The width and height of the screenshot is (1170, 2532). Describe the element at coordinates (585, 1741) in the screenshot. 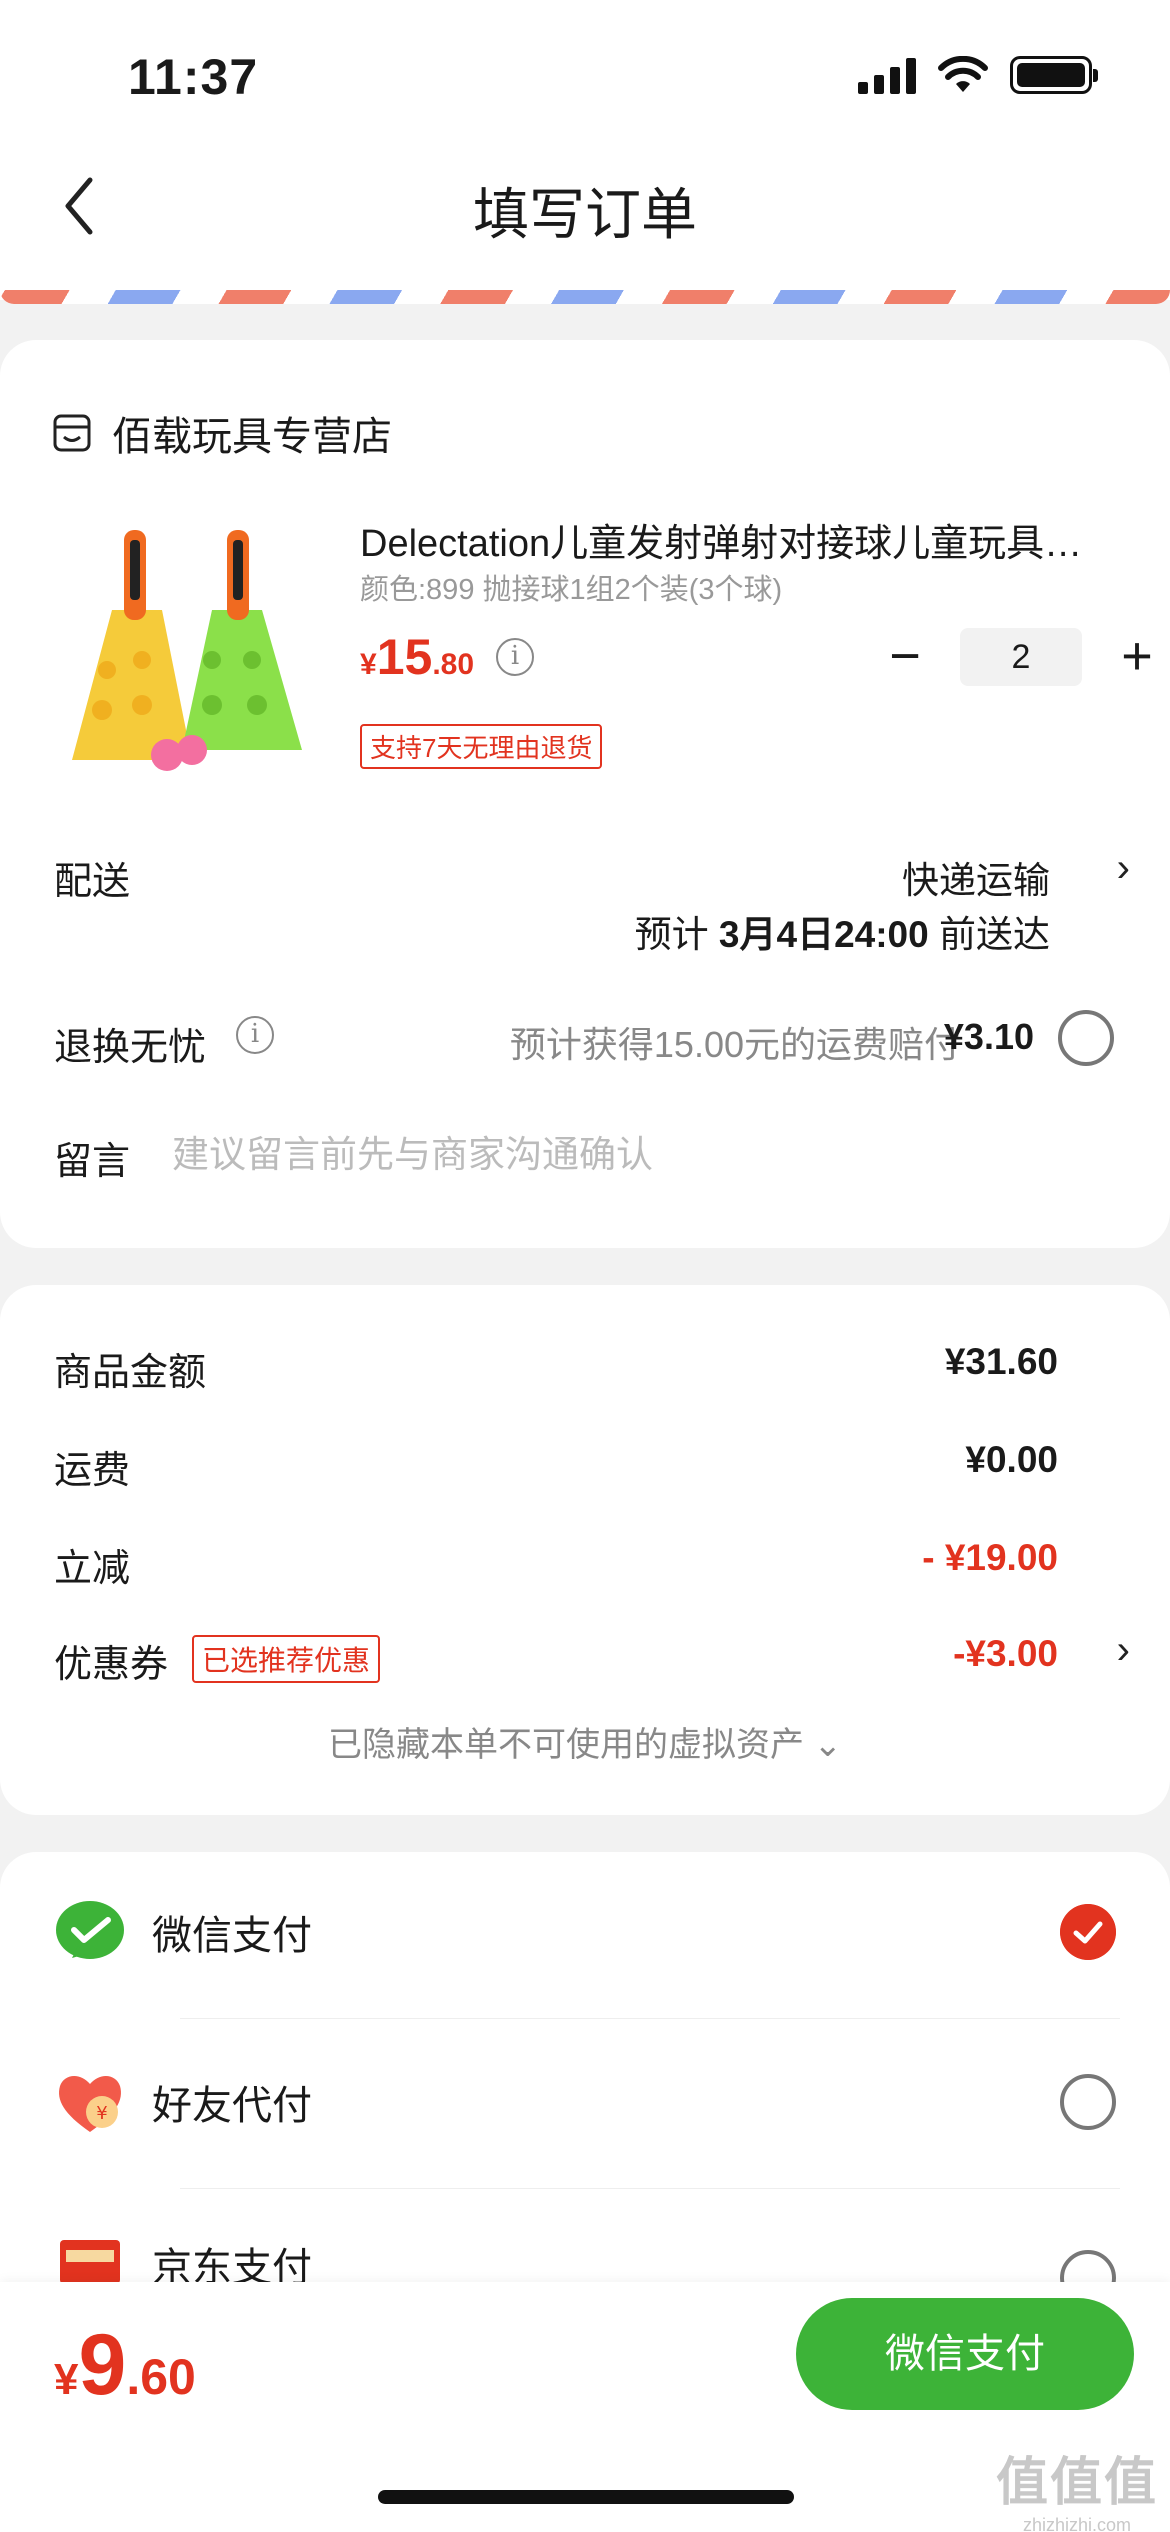

I see `hidden-assets-toggle: 已隐藏本单不可使用的虚拟资产 ⌄` at that location.